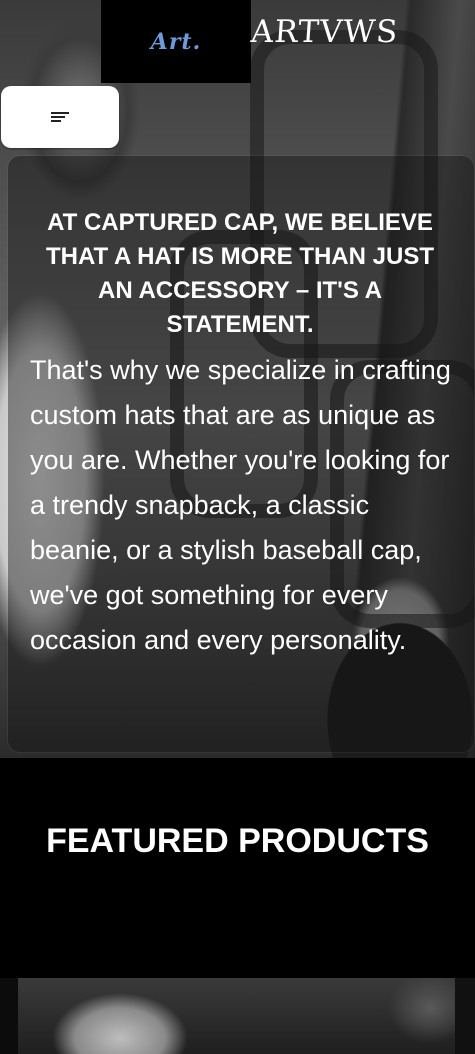 Image resolution: width=475 pixels, height=1054 pixels. I want to click on hamburger-menu-icon, so click(60, 117).